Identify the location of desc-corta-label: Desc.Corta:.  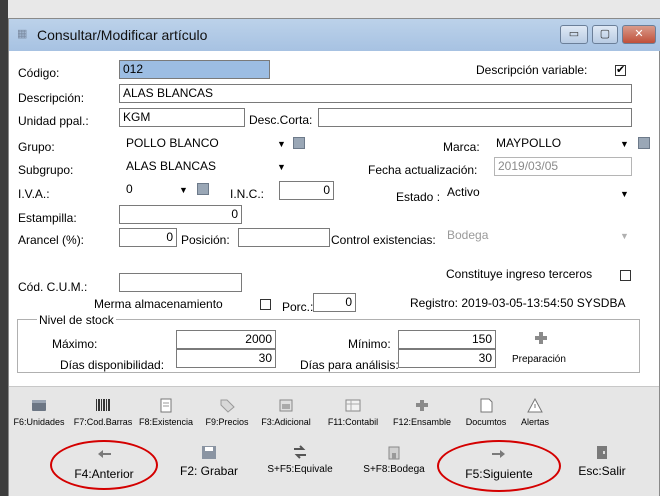
(281, 120).